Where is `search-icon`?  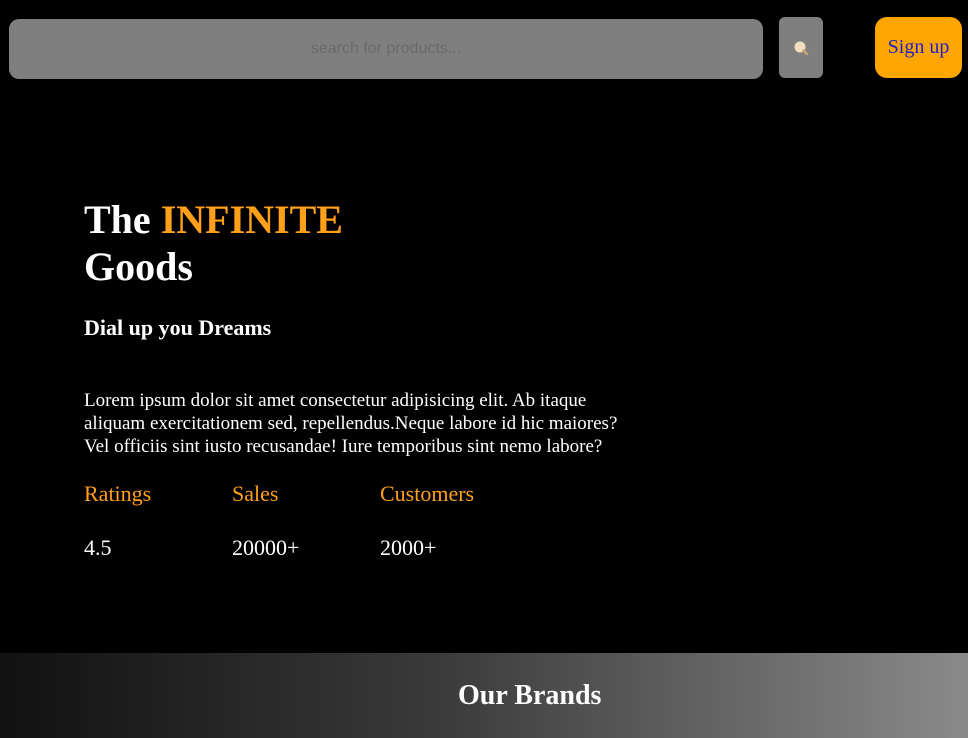 search-icon is located at coordinates (801, 48).